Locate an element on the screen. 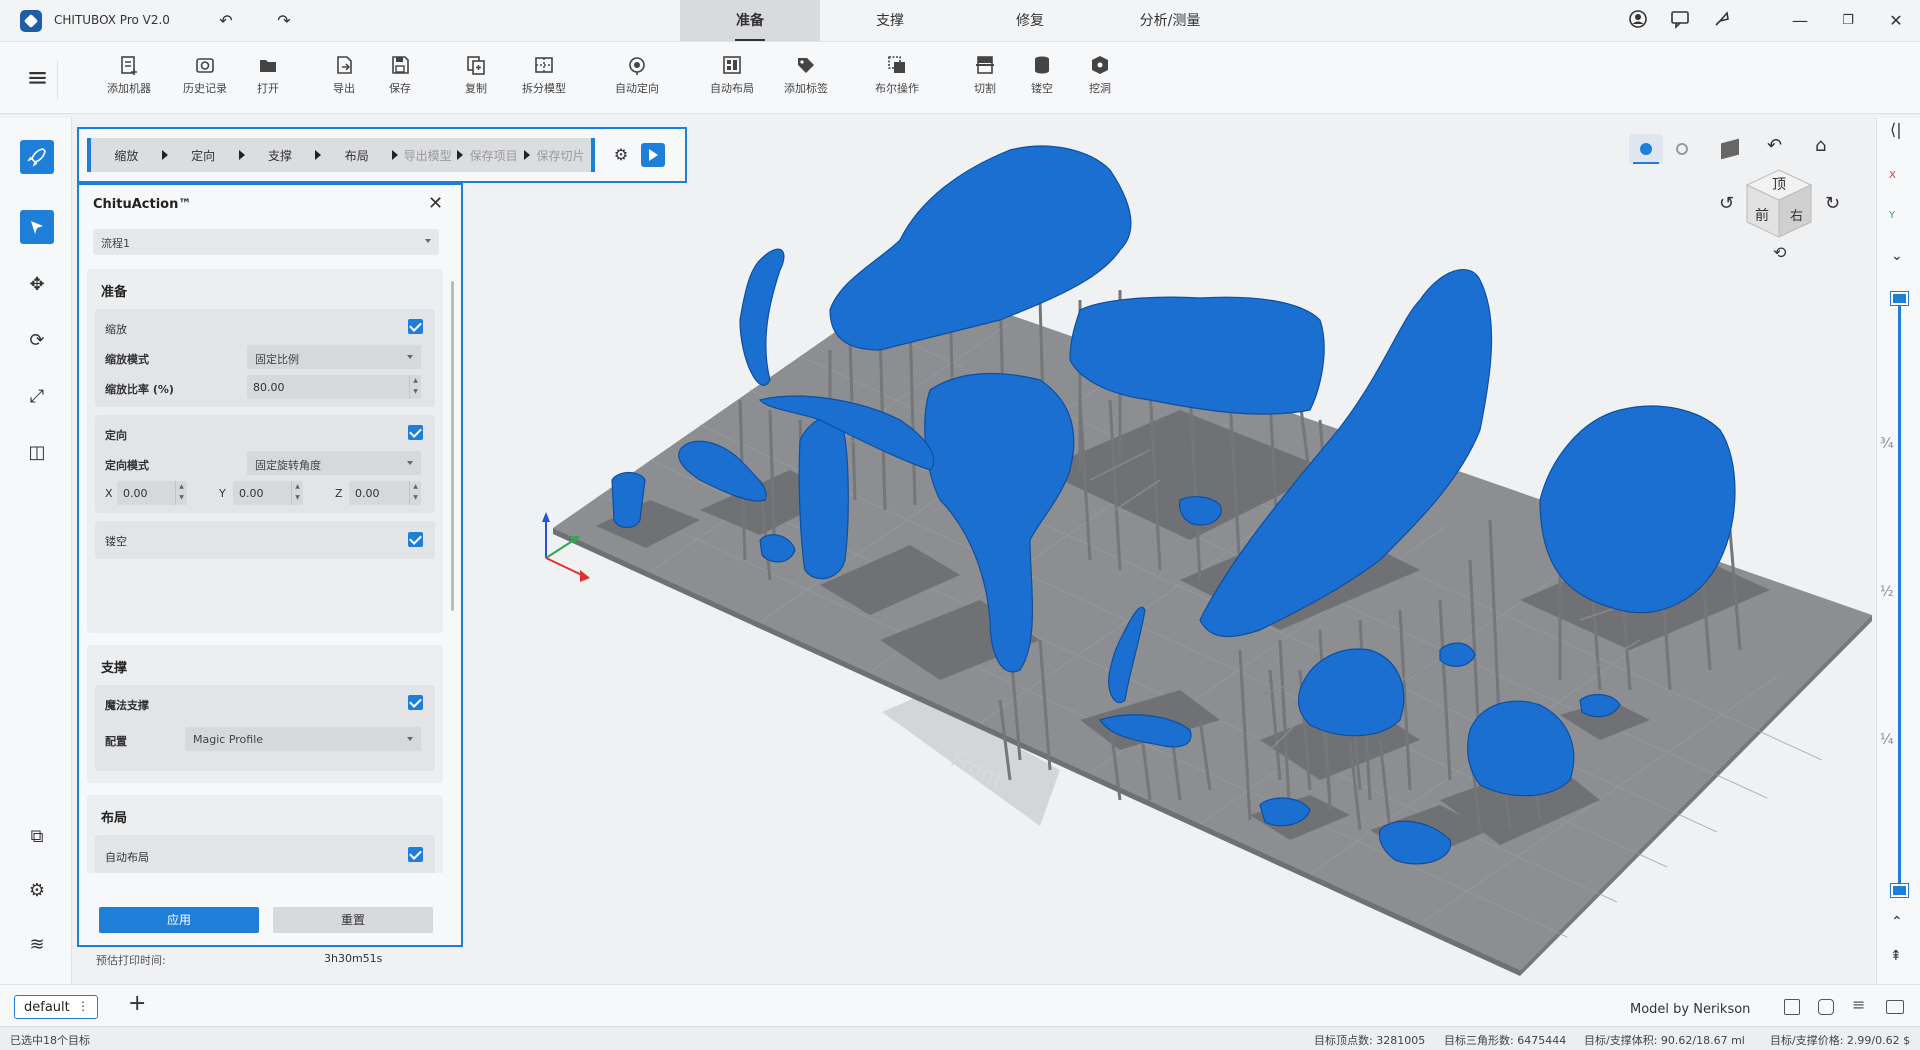  drill-hole-button: 挖洞 is located at coordinates (1100, 75).